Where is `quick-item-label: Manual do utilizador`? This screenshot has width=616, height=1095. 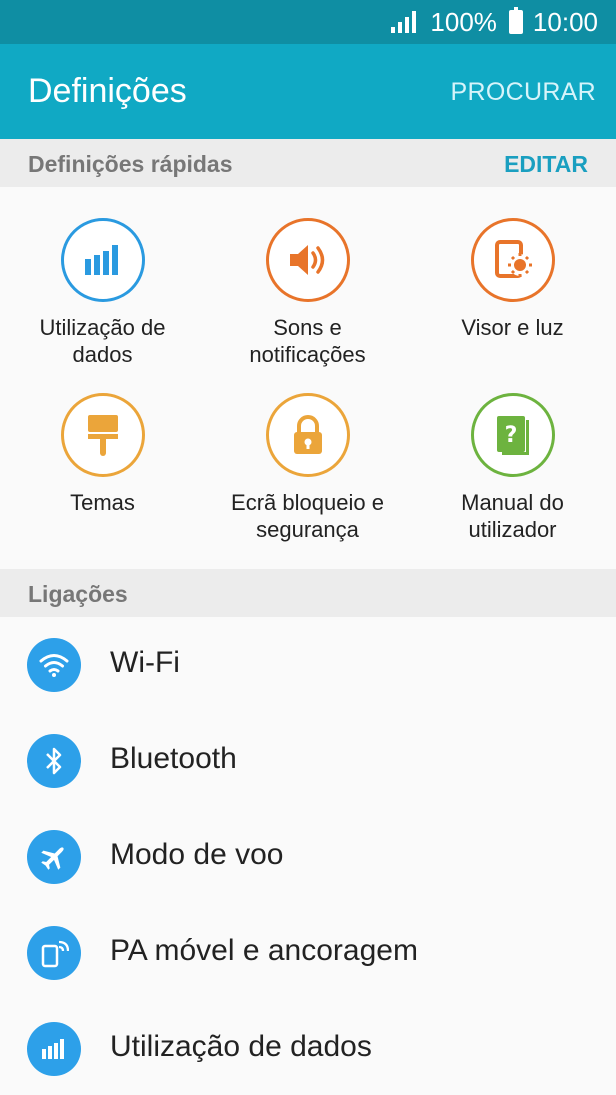
quick-item-label: Manual do utilizador is located at coordinates (512, 516).